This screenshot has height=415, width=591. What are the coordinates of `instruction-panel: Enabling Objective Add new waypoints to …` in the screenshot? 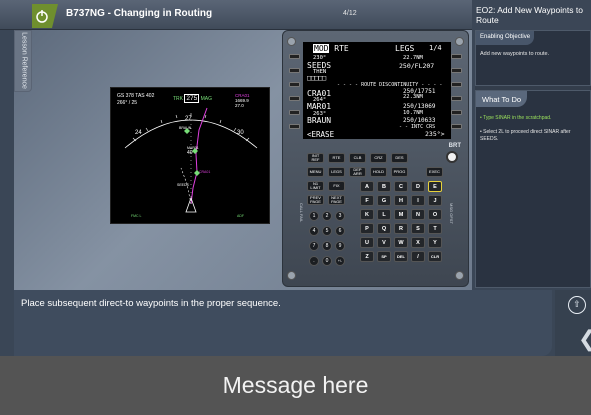 It's located at (533, 159).